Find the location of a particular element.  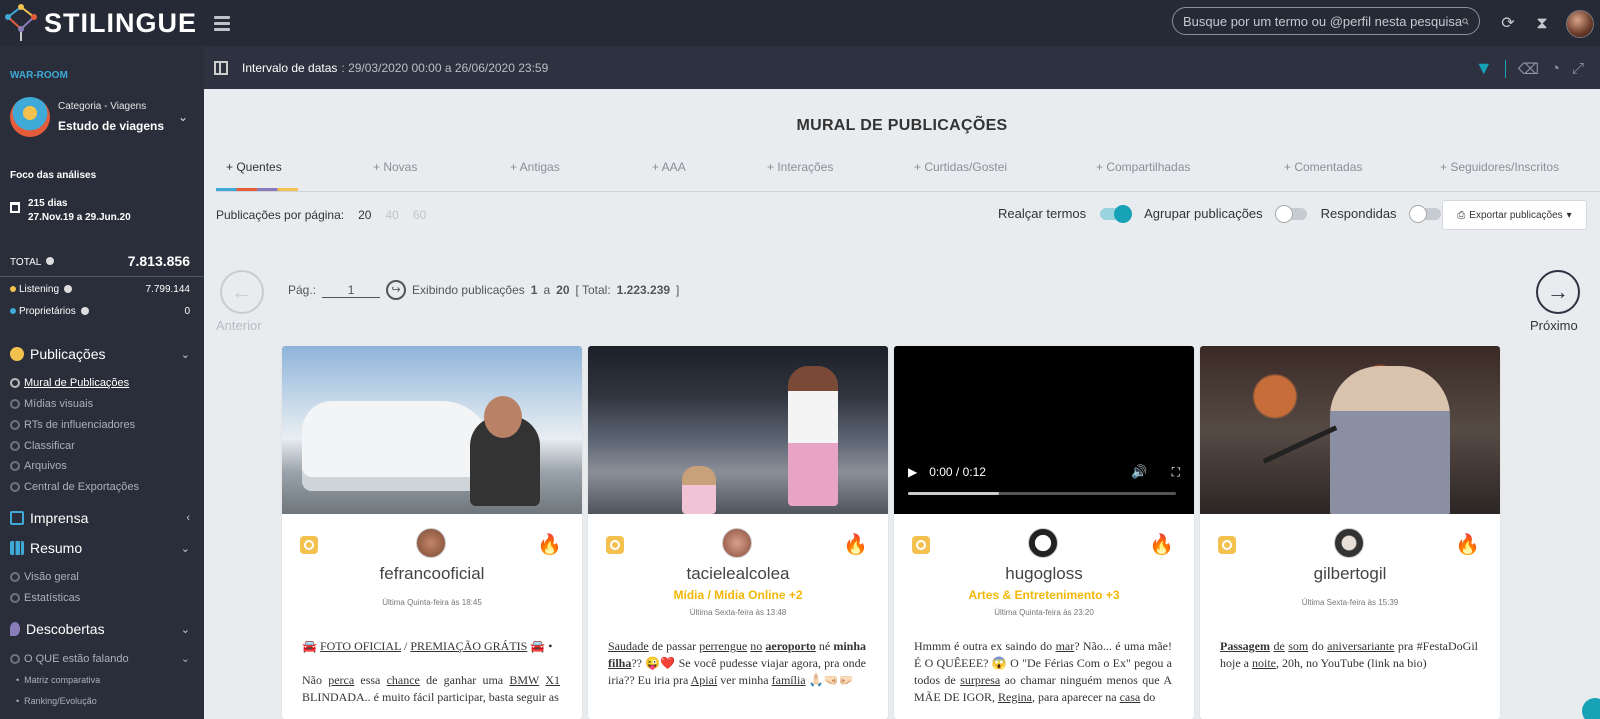

nav-classificar: Classificar is located at coordinates (42, 446).